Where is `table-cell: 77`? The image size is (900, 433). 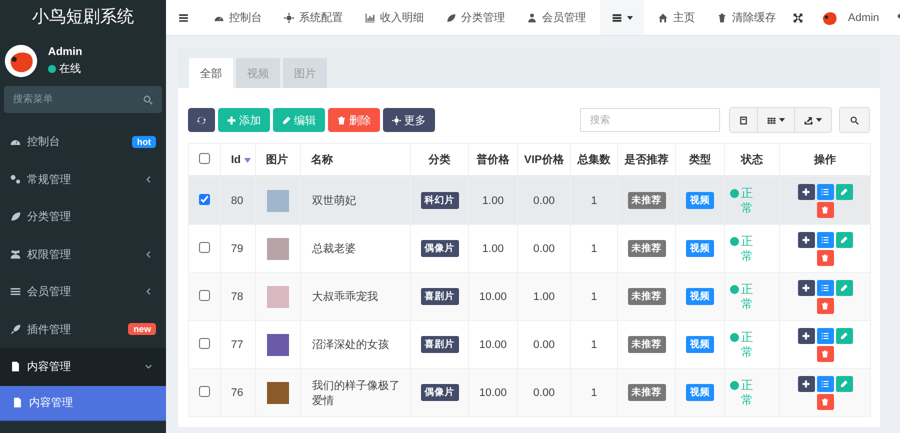 table-cell: 77 is located at coordinates (237, 344).